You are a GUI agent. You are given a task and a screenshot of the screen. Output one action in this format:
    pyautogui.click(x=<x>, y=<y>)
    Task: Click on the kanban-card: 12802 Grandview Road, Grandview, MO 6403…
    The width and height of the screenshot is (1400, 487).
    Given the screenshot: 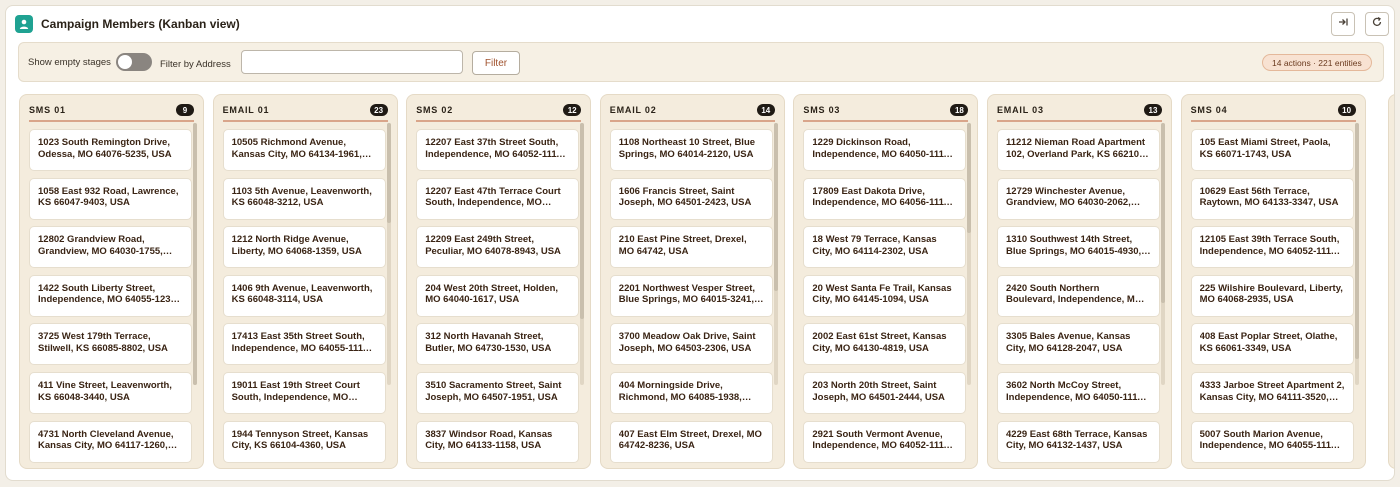 What is the action you would take?
    pyautogui.click(x=110, y=247)
    